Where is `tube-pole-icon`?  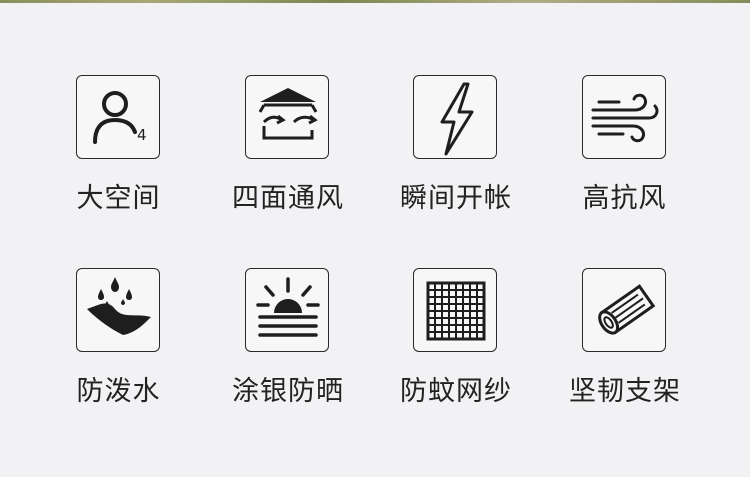 tube-pole-icon is located at coordinates (627, 309).